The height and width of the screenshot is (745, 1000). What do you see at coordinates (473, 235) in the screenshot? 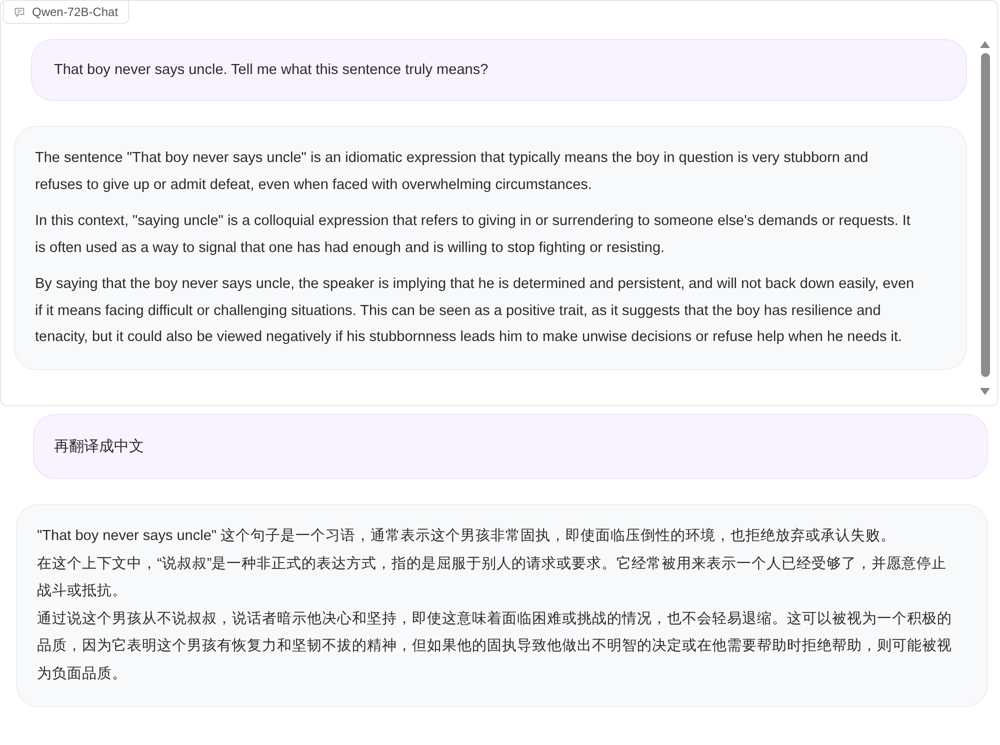
I see `message-text: In this context, "saying uncle" is a colloquial expression that refers to giving in or surrendering to someone else's demands or requests. It is often used as a way to signal that one has had enough and is willing to stop fighting or resisting.` at bounding box center [473, 235].